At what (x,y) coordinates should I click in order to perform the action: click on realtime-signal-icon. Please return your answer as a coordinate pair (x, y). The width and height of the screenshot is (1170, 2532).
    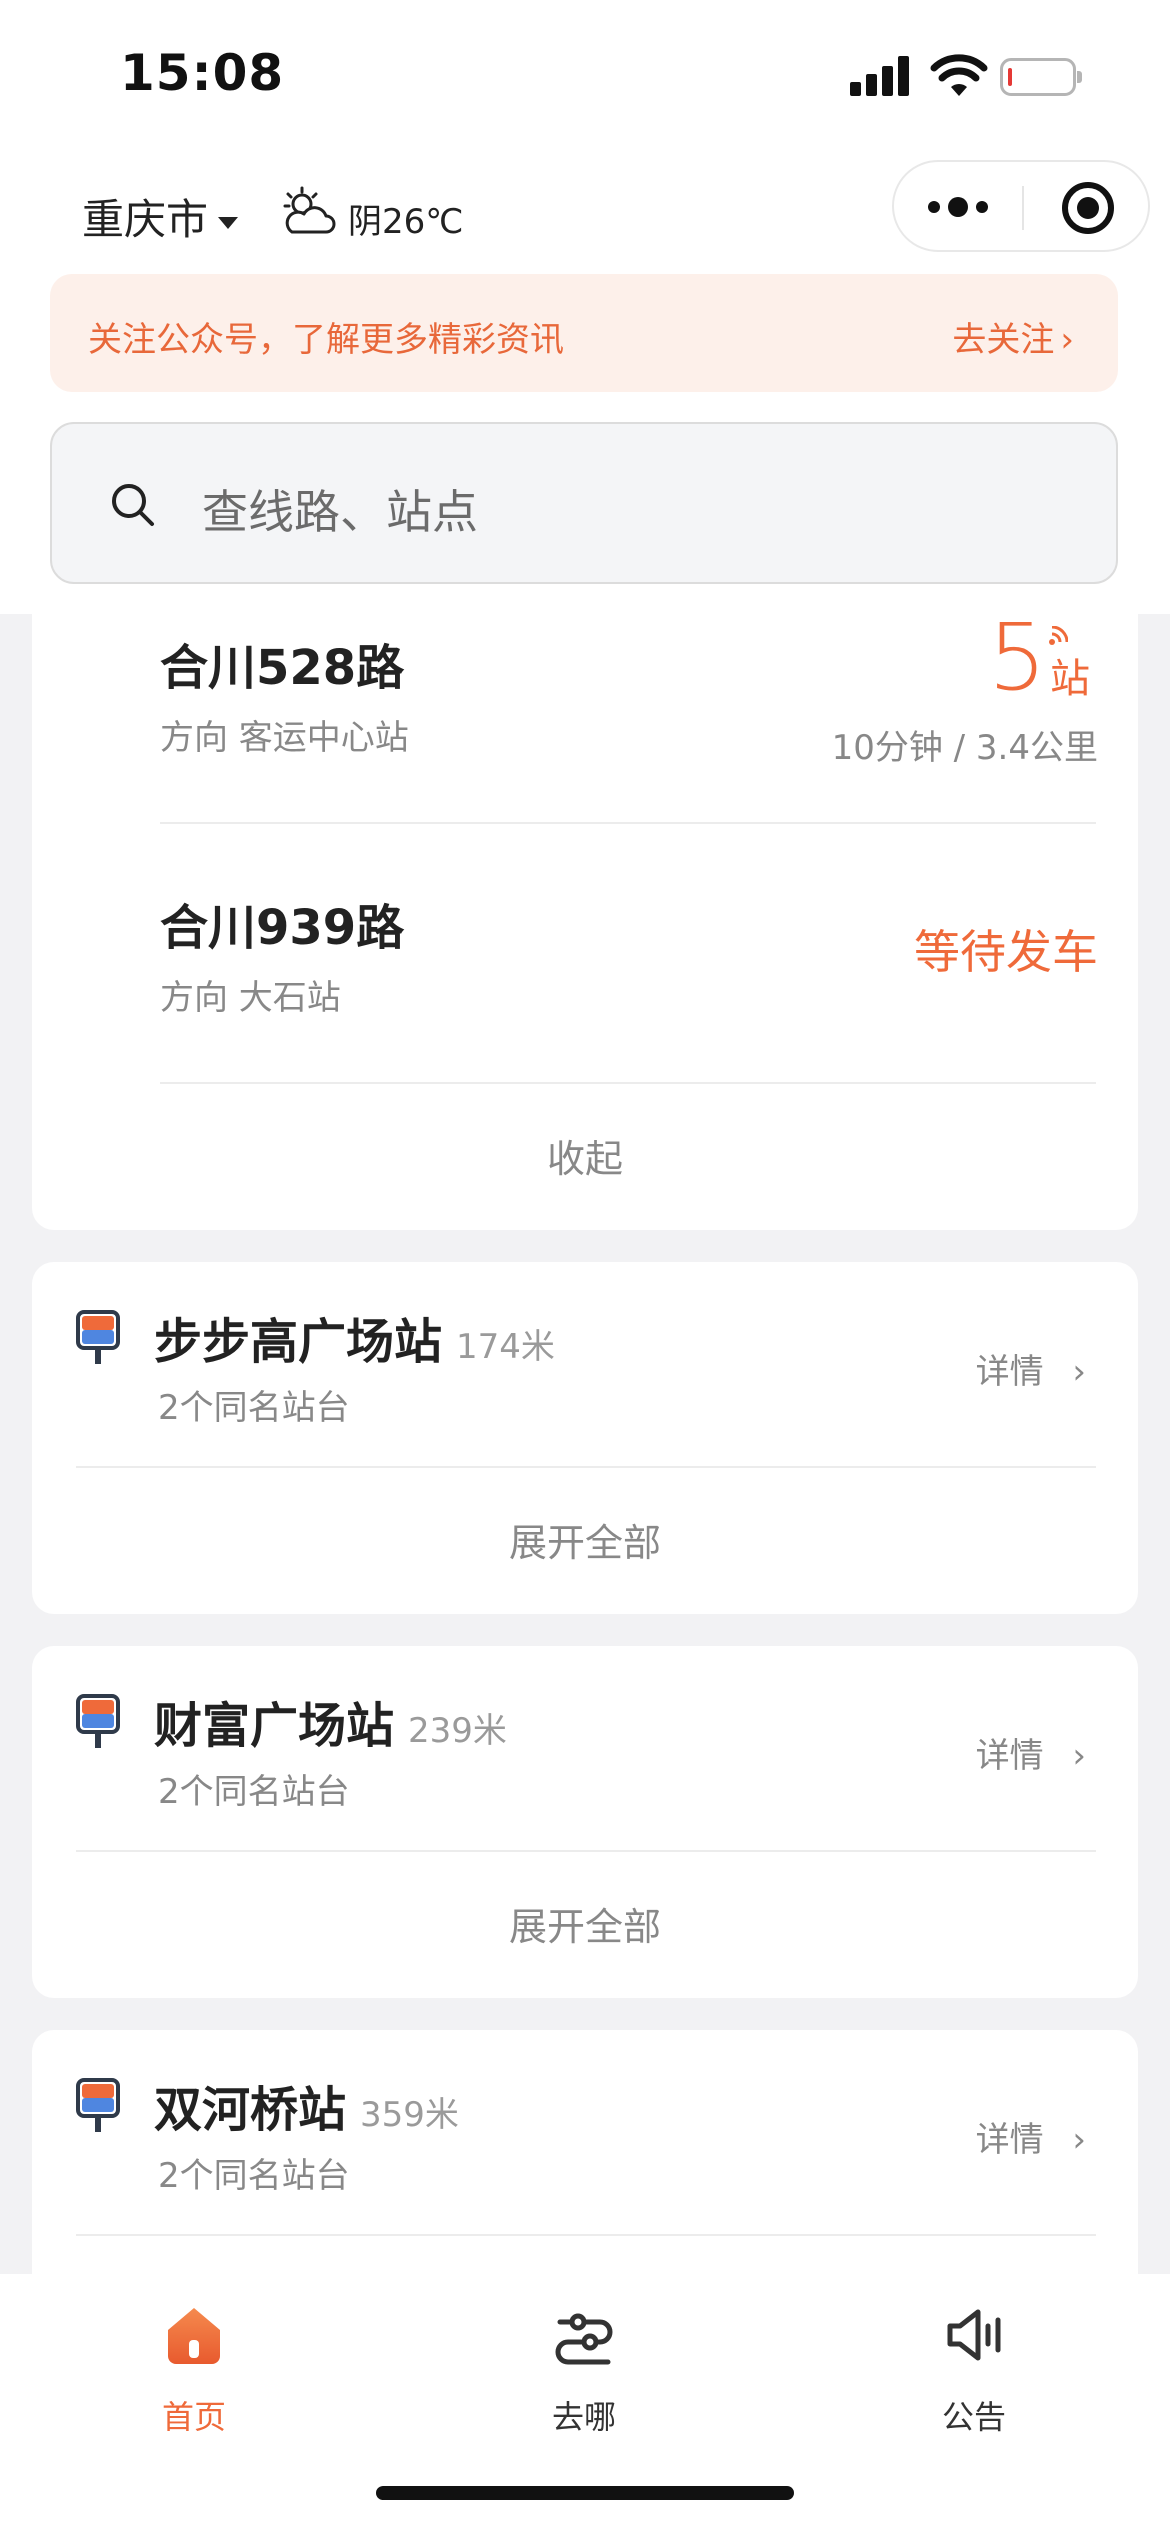
    Looking at the image, I should click on (1058, 635).